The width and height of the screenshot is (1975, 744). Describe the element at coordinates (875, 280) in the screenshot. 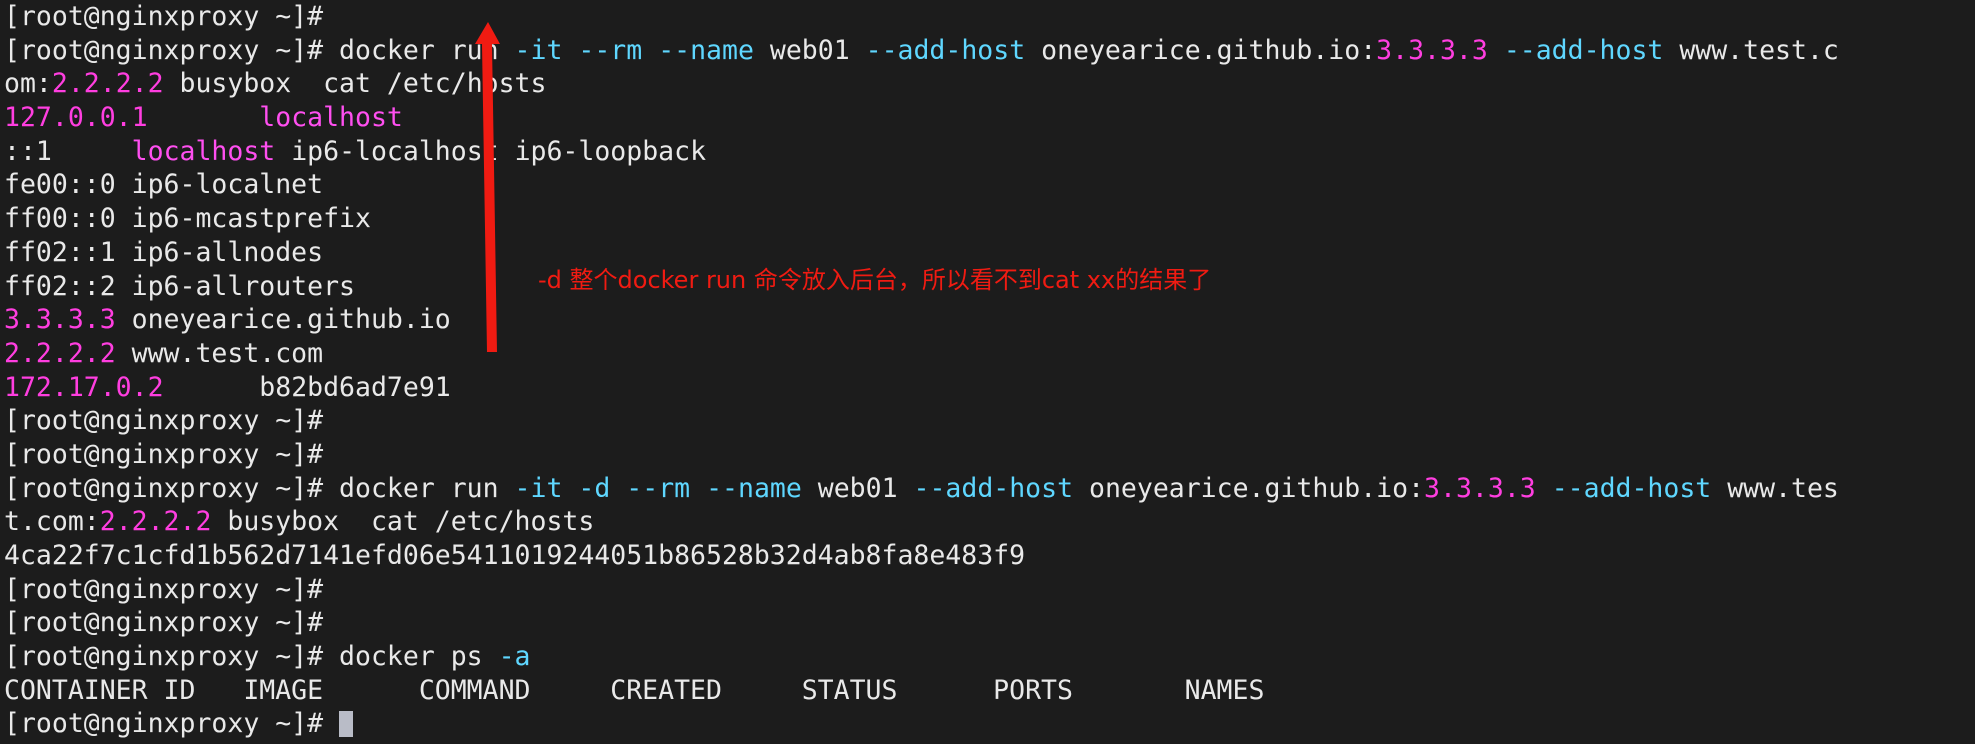

I see `annotation-label: -d 整个docker run 命令放入后台，所以看不到cat xx的结果了` at that location.